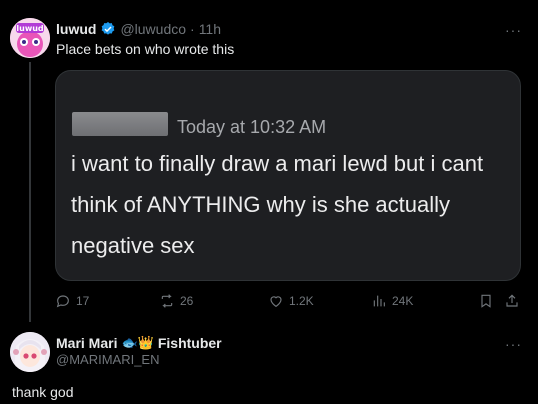 This screenshot has width=538, height=404. What do you see at coordinates (190, 343) in the screenshot?
I see `reply-author-name-suffix: Fishtuber` at bounding box center [190, 343].